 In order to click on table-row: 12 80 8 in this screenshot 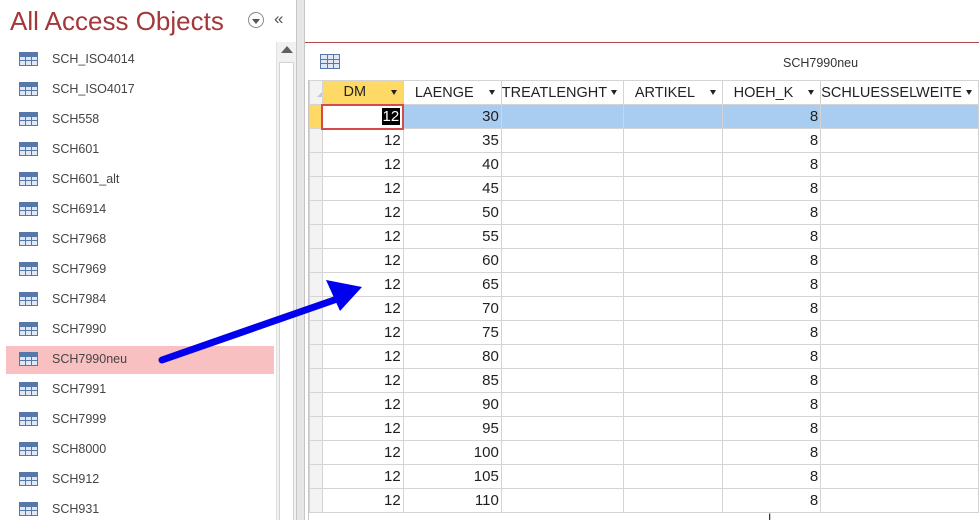, I will do `click(644, 356)`.